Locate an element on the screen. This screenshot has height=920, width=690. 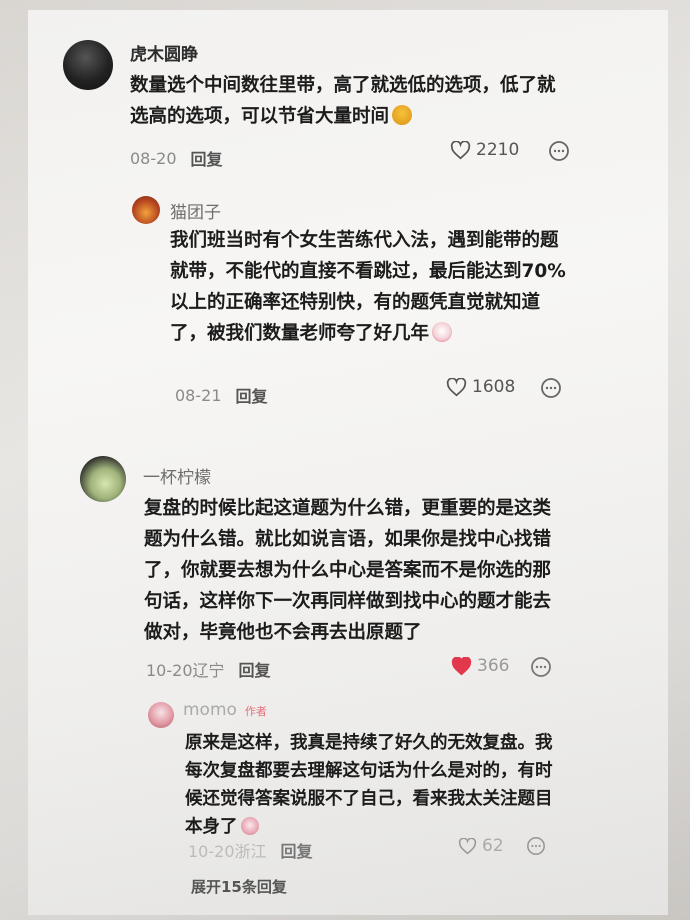
heart-filled-icon is located at coordinates (461, 665).